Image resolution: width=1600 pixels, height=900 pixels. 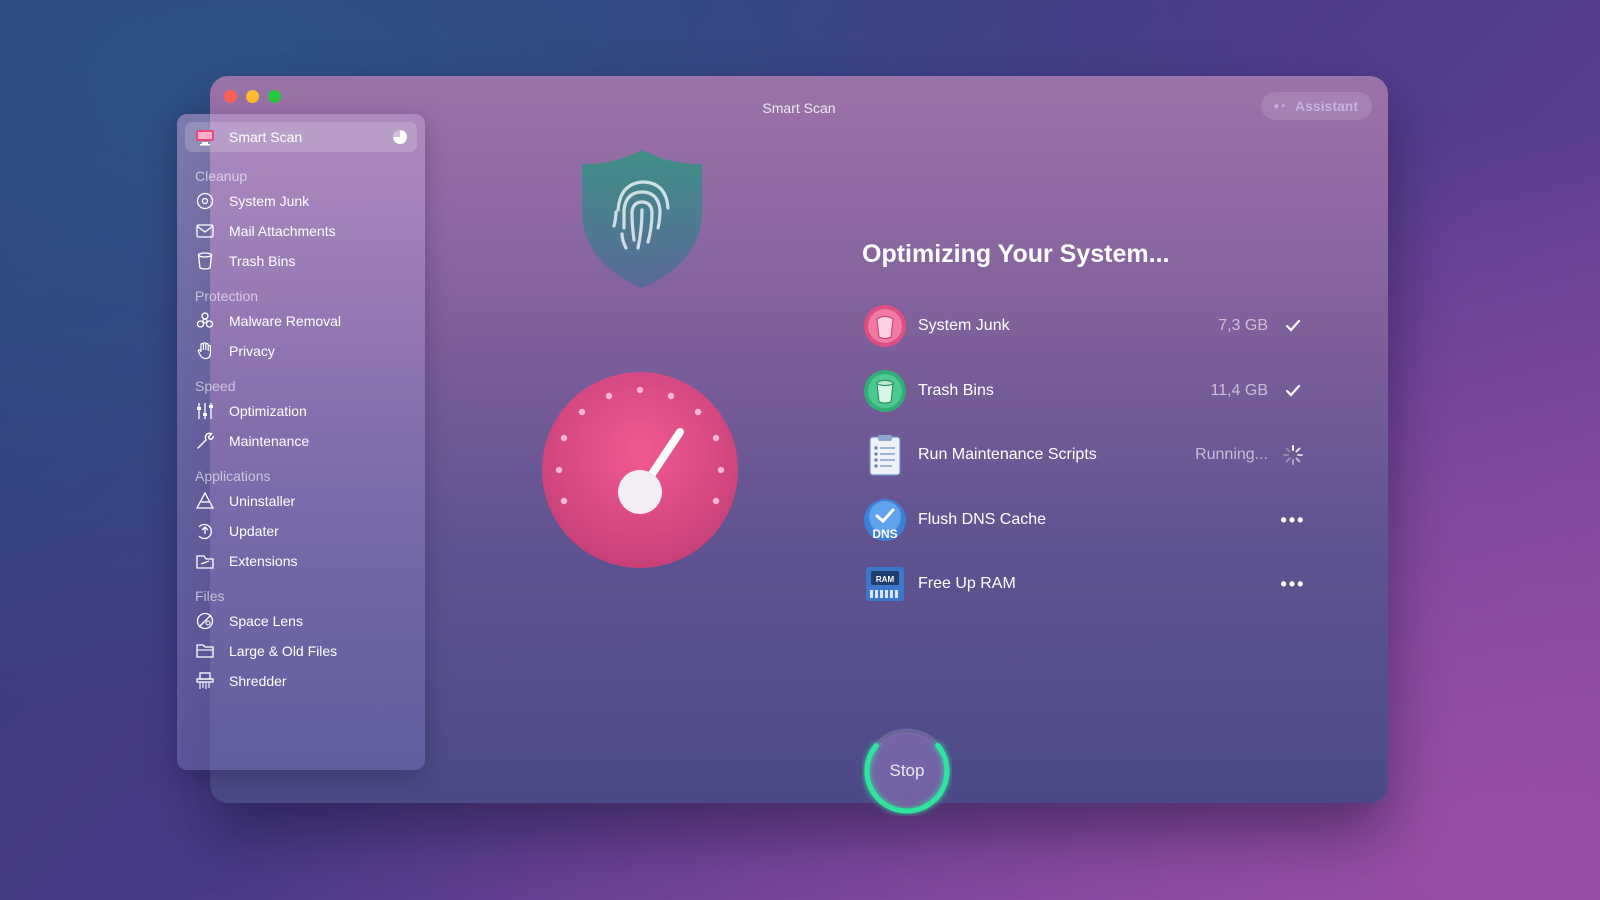 What do you see at coordinates (301, 501) in the screenshot?
I see `sidebar-item-uninstaller: Uninstaller` at bounding box center [301, 501].